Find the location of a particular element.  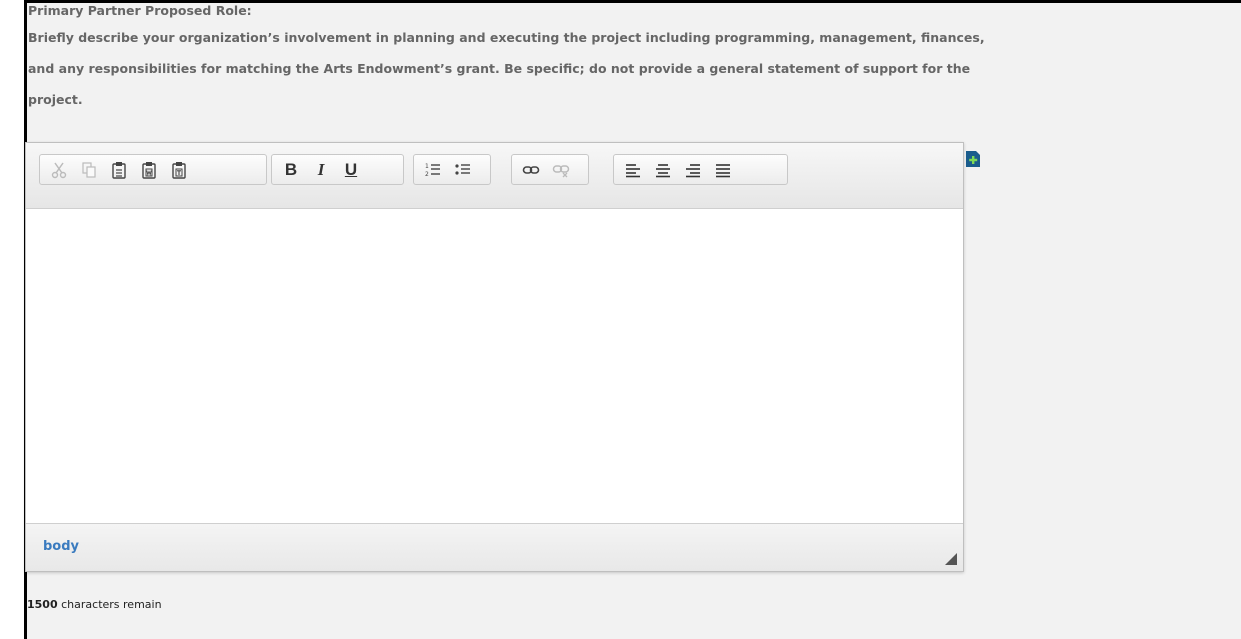

unlink-button is located at coordinates (561, 169).